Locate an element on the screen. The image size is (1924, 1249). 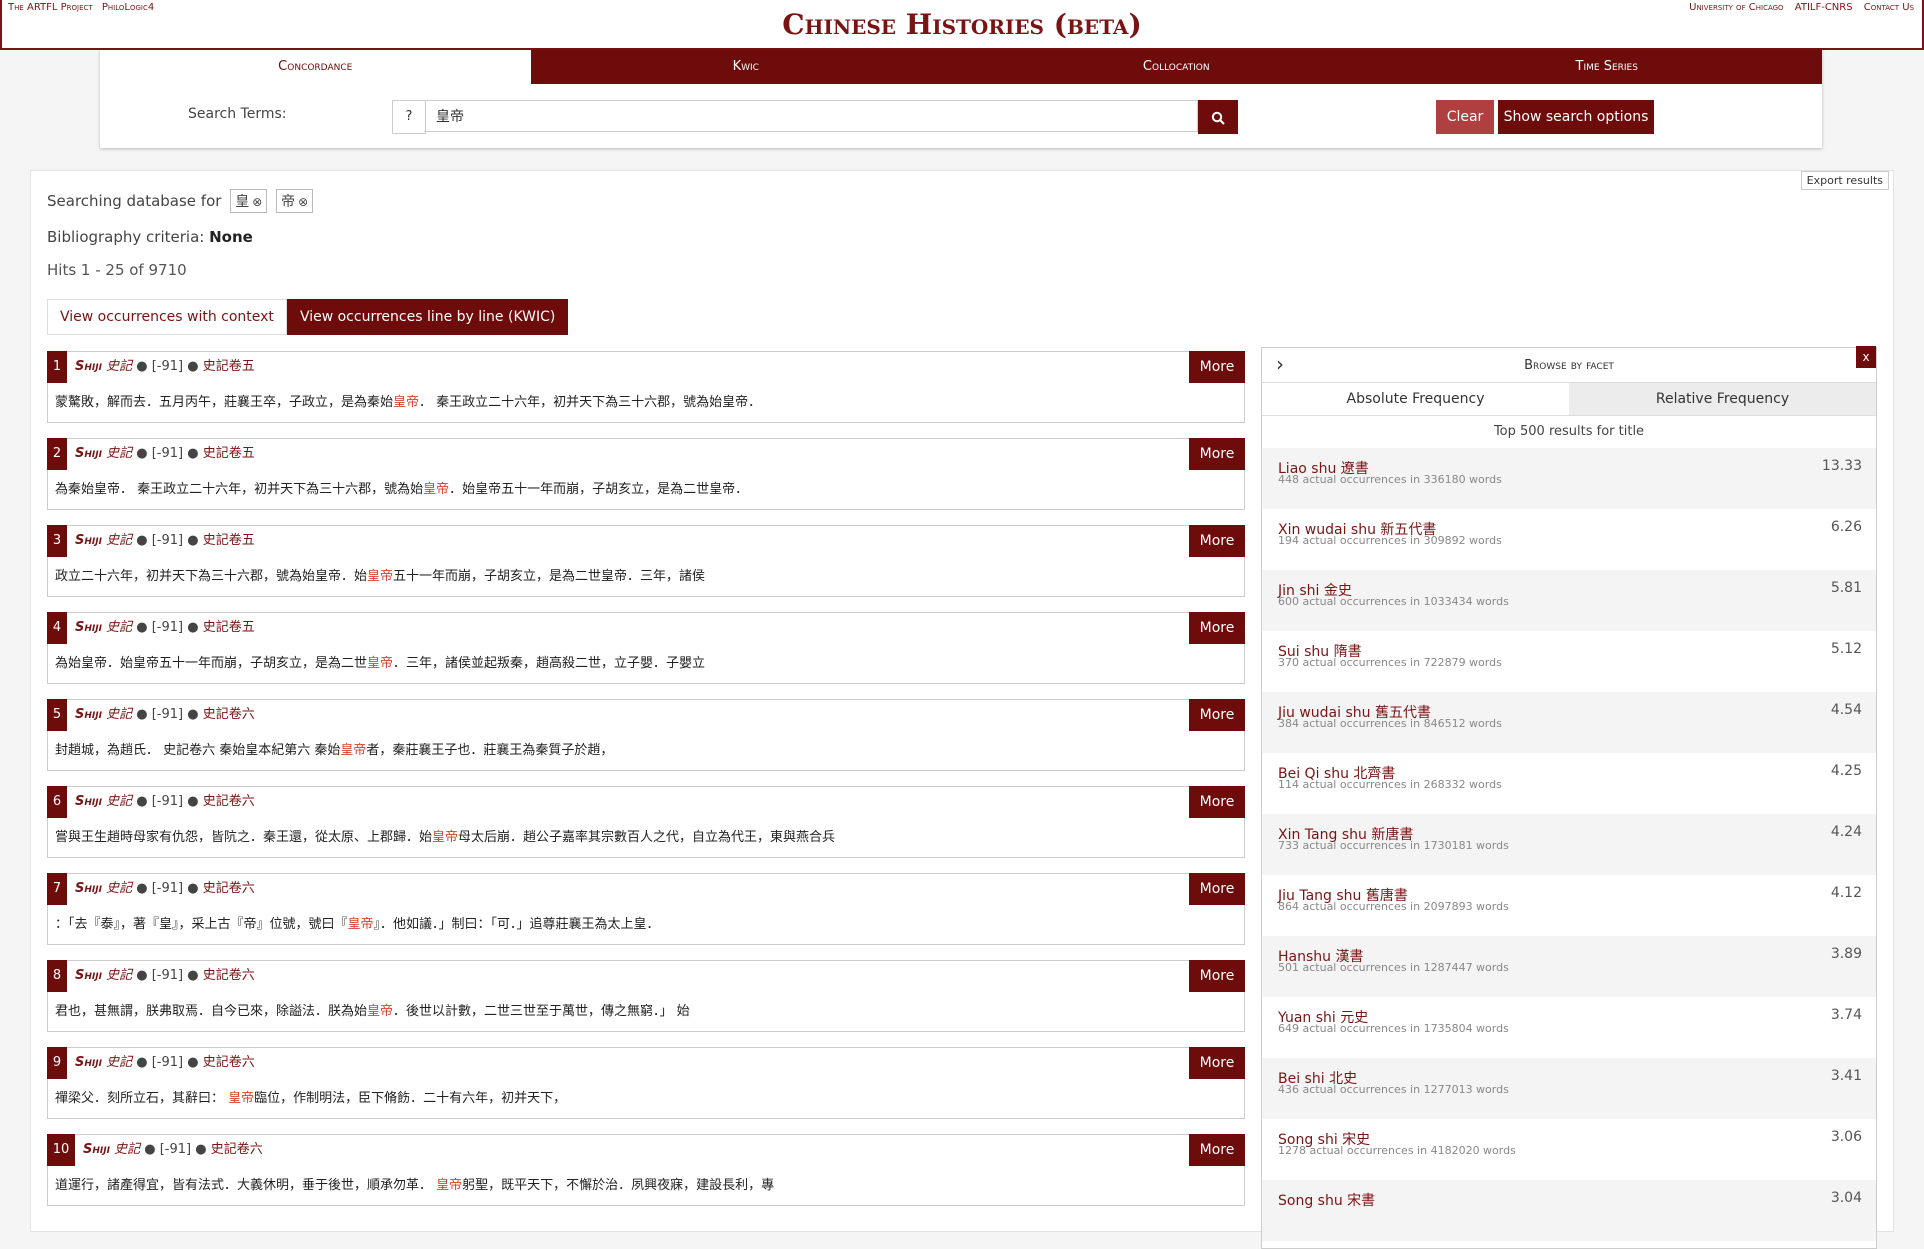
tab-concordance: Concordance is located at coordinates (315, 67).